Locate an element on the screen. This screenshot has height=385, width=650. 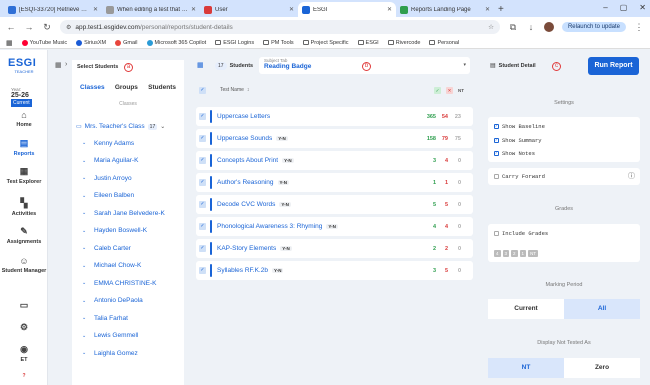
forward-icon: → is located at coordinates (29, 27).